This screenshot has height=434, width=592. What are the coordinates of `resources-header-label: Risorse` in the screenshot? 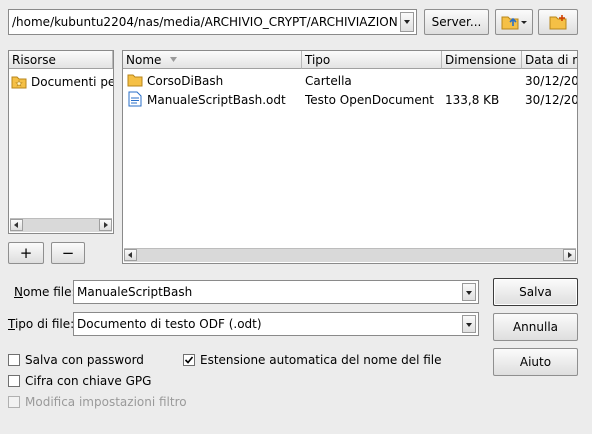 It's located at (34, 60).